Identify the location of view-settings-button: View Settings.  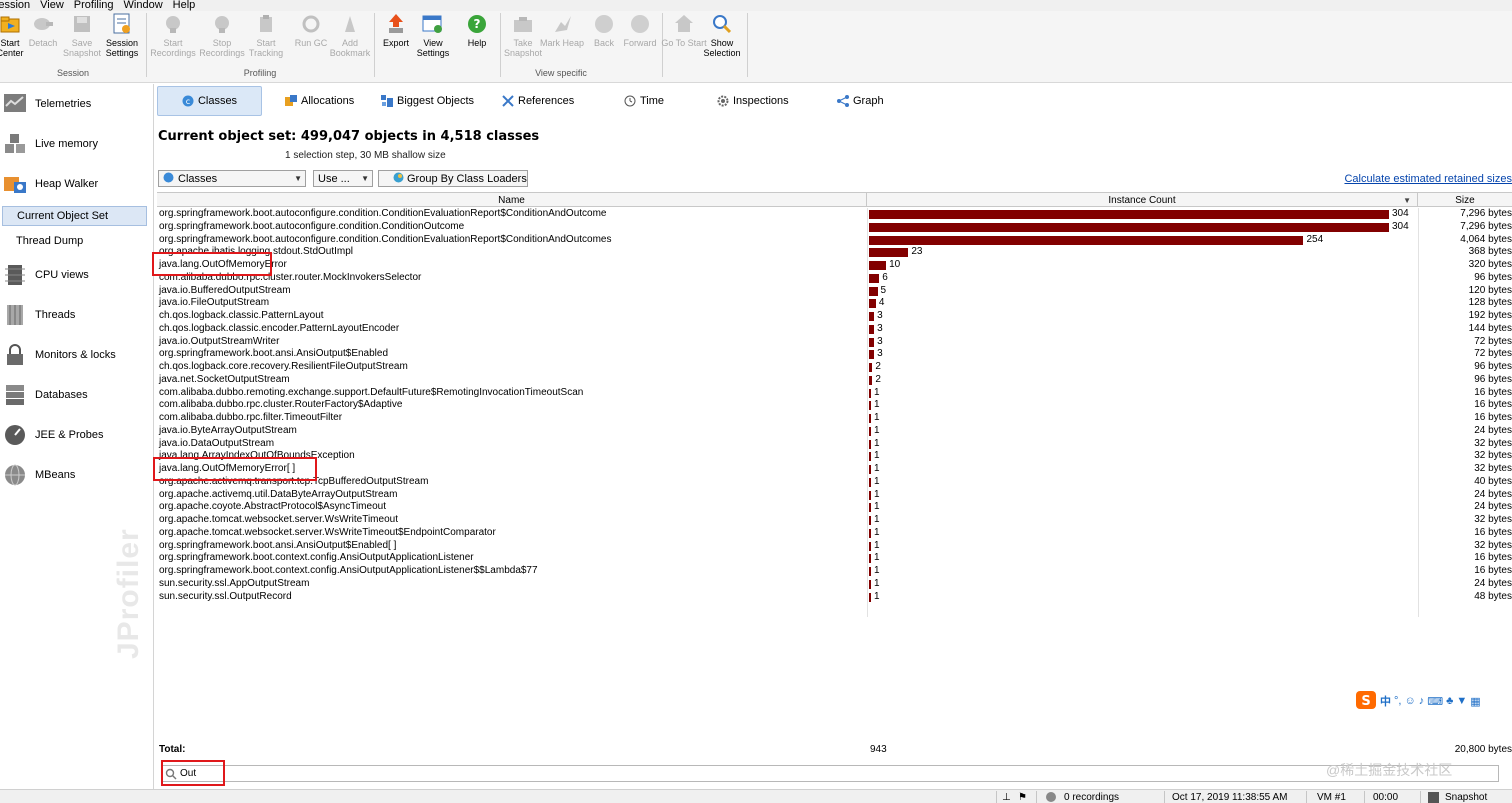
(433, 42).